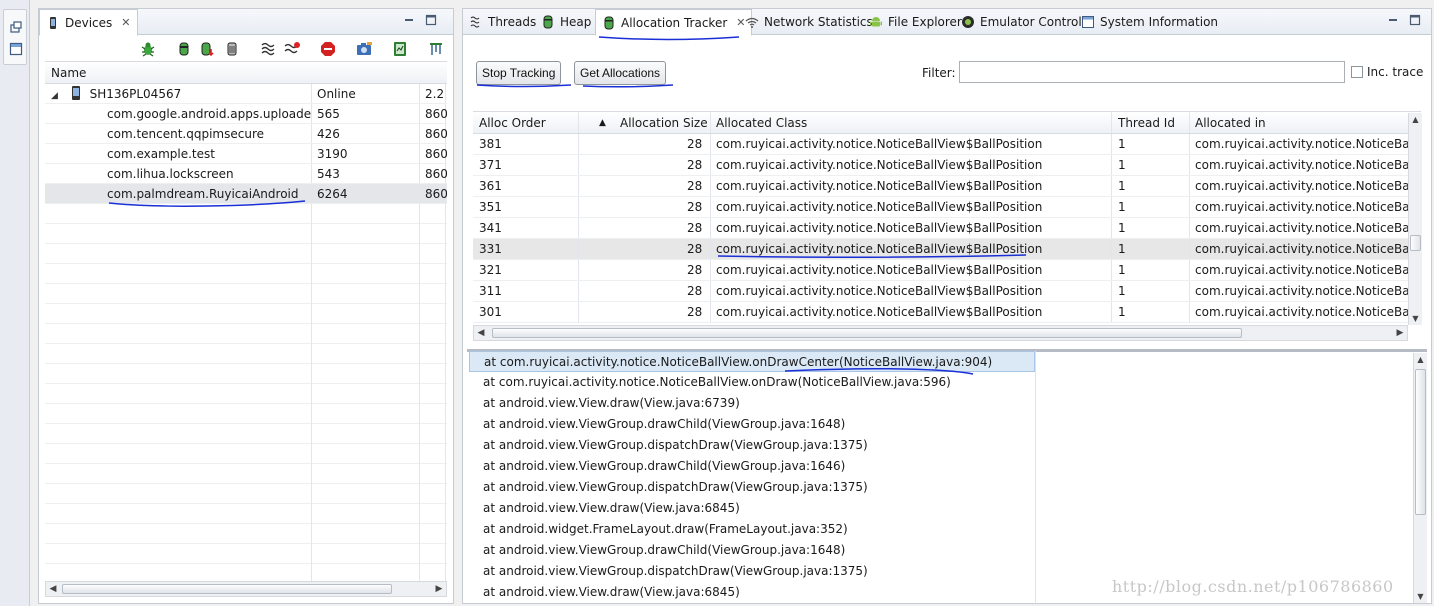  I want to click on column-header-allocation-size: Allocation Size, so click(664, 123).